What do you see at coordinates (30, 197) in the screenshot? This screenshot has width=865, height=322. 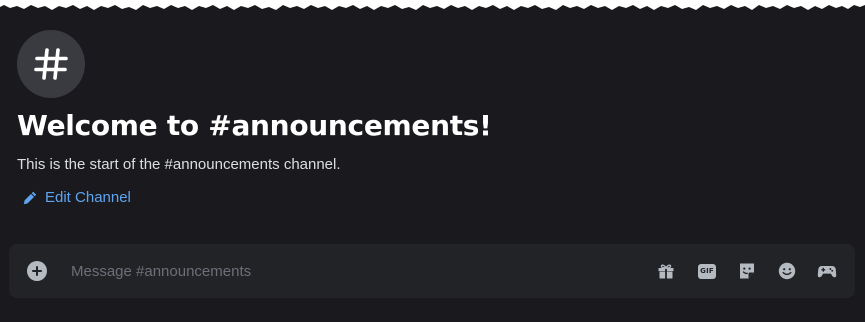 I see `pencil-icon` at bounding box center [30, 197].